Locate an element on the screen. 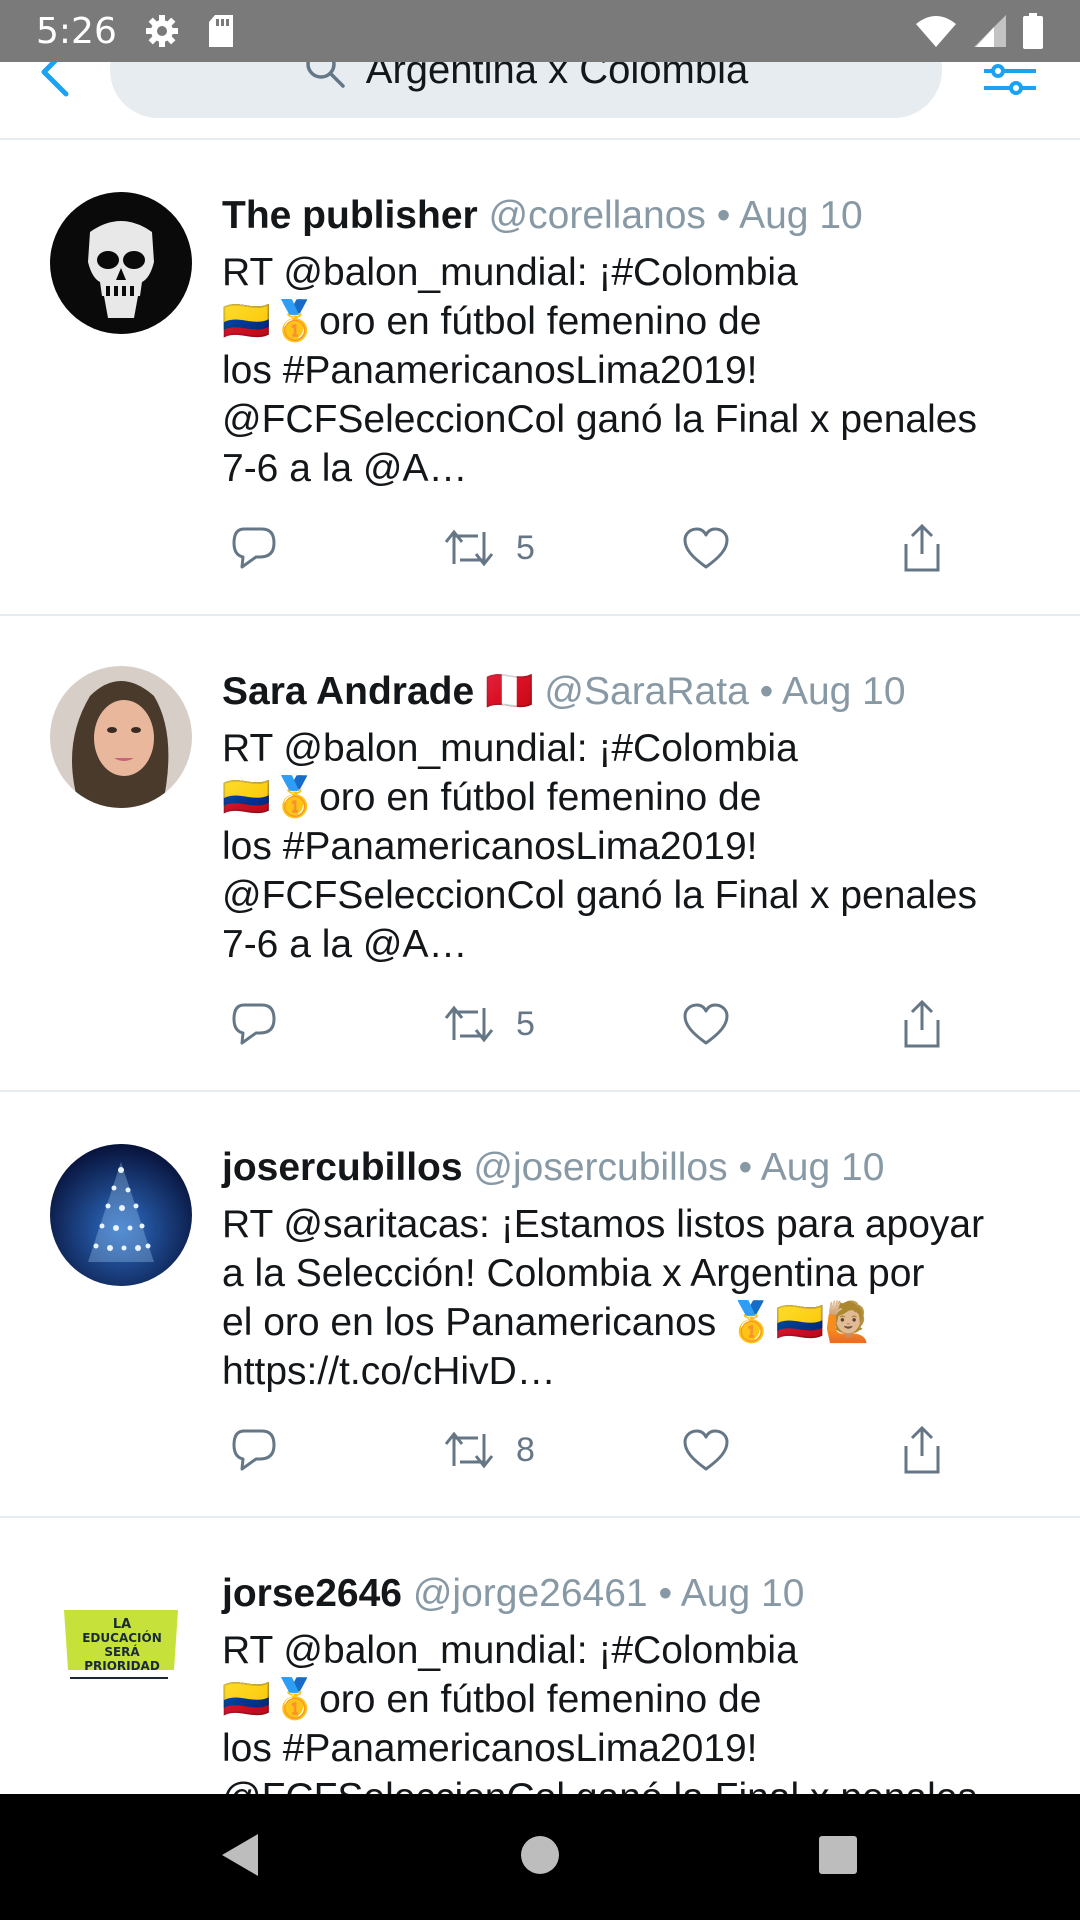  author-flag-badge: 🇵🇪 is located at coordinates (509, 691).